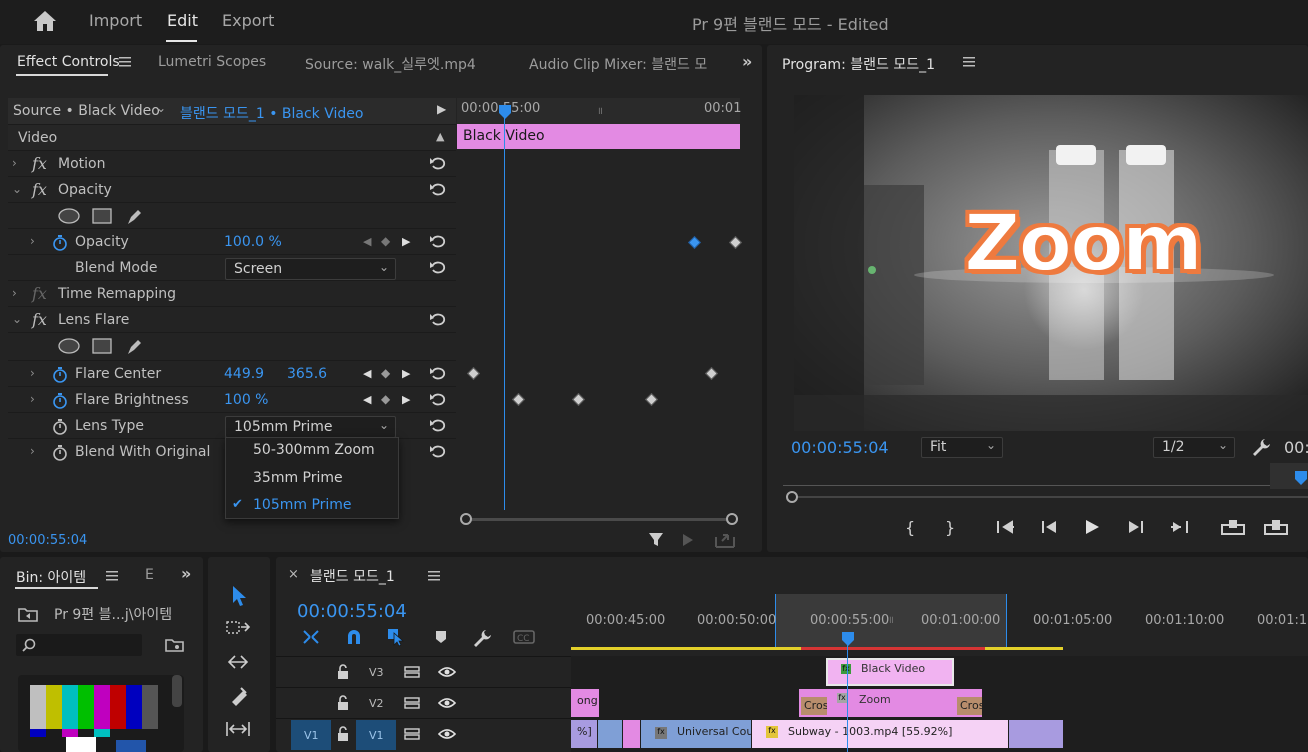  Describe the element at coordinates (244, 374) in the screenshot. I see `flare-center-x-value: 449.9` at that location.